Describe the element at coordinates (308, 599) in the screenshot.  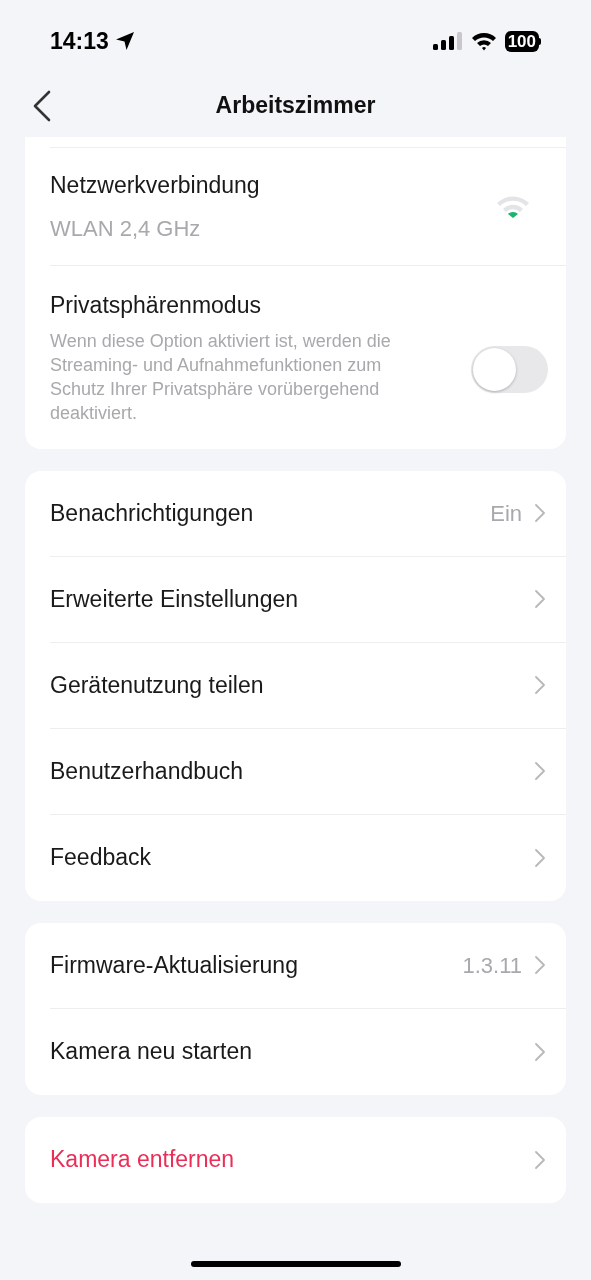
I see `settings-row: Erweiterte Einstellungen` at that location.